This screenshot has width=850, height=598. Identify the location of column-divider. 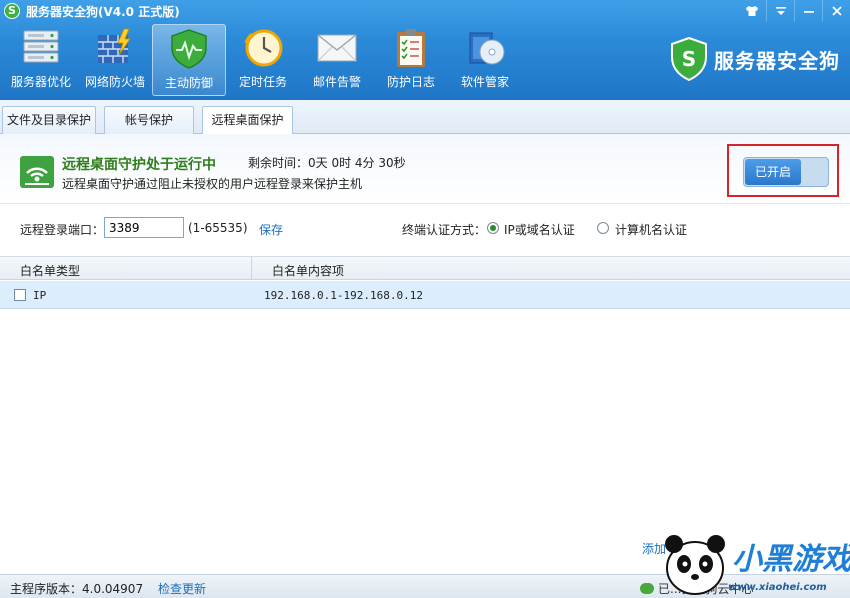
(251, 268).